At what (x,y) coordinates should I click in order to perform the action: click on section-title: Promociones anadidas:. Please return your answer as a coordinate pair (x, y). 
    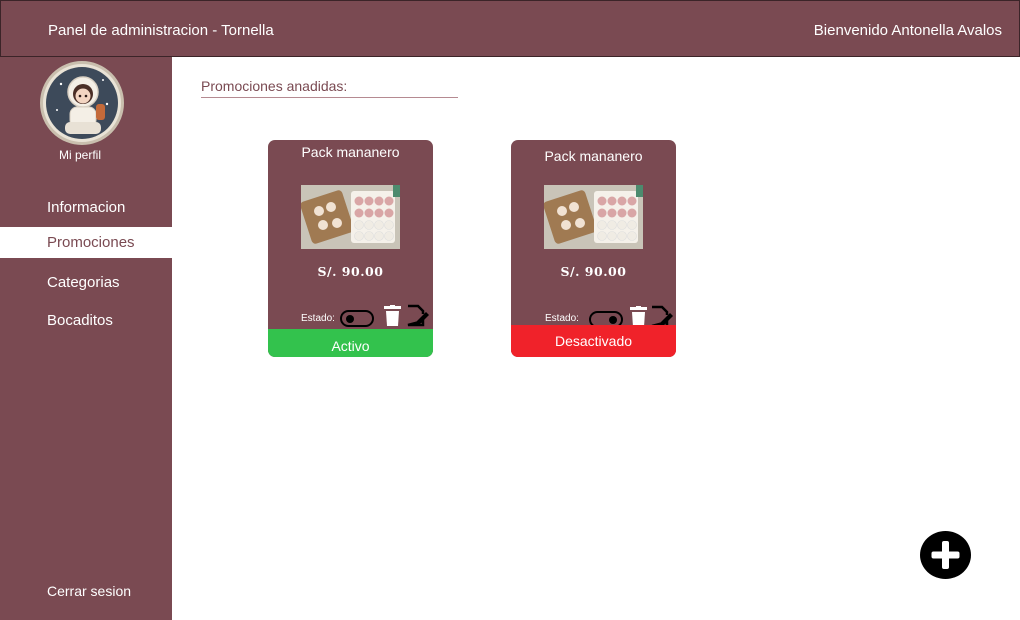
    Looking at the image, I should click on (329, 88).